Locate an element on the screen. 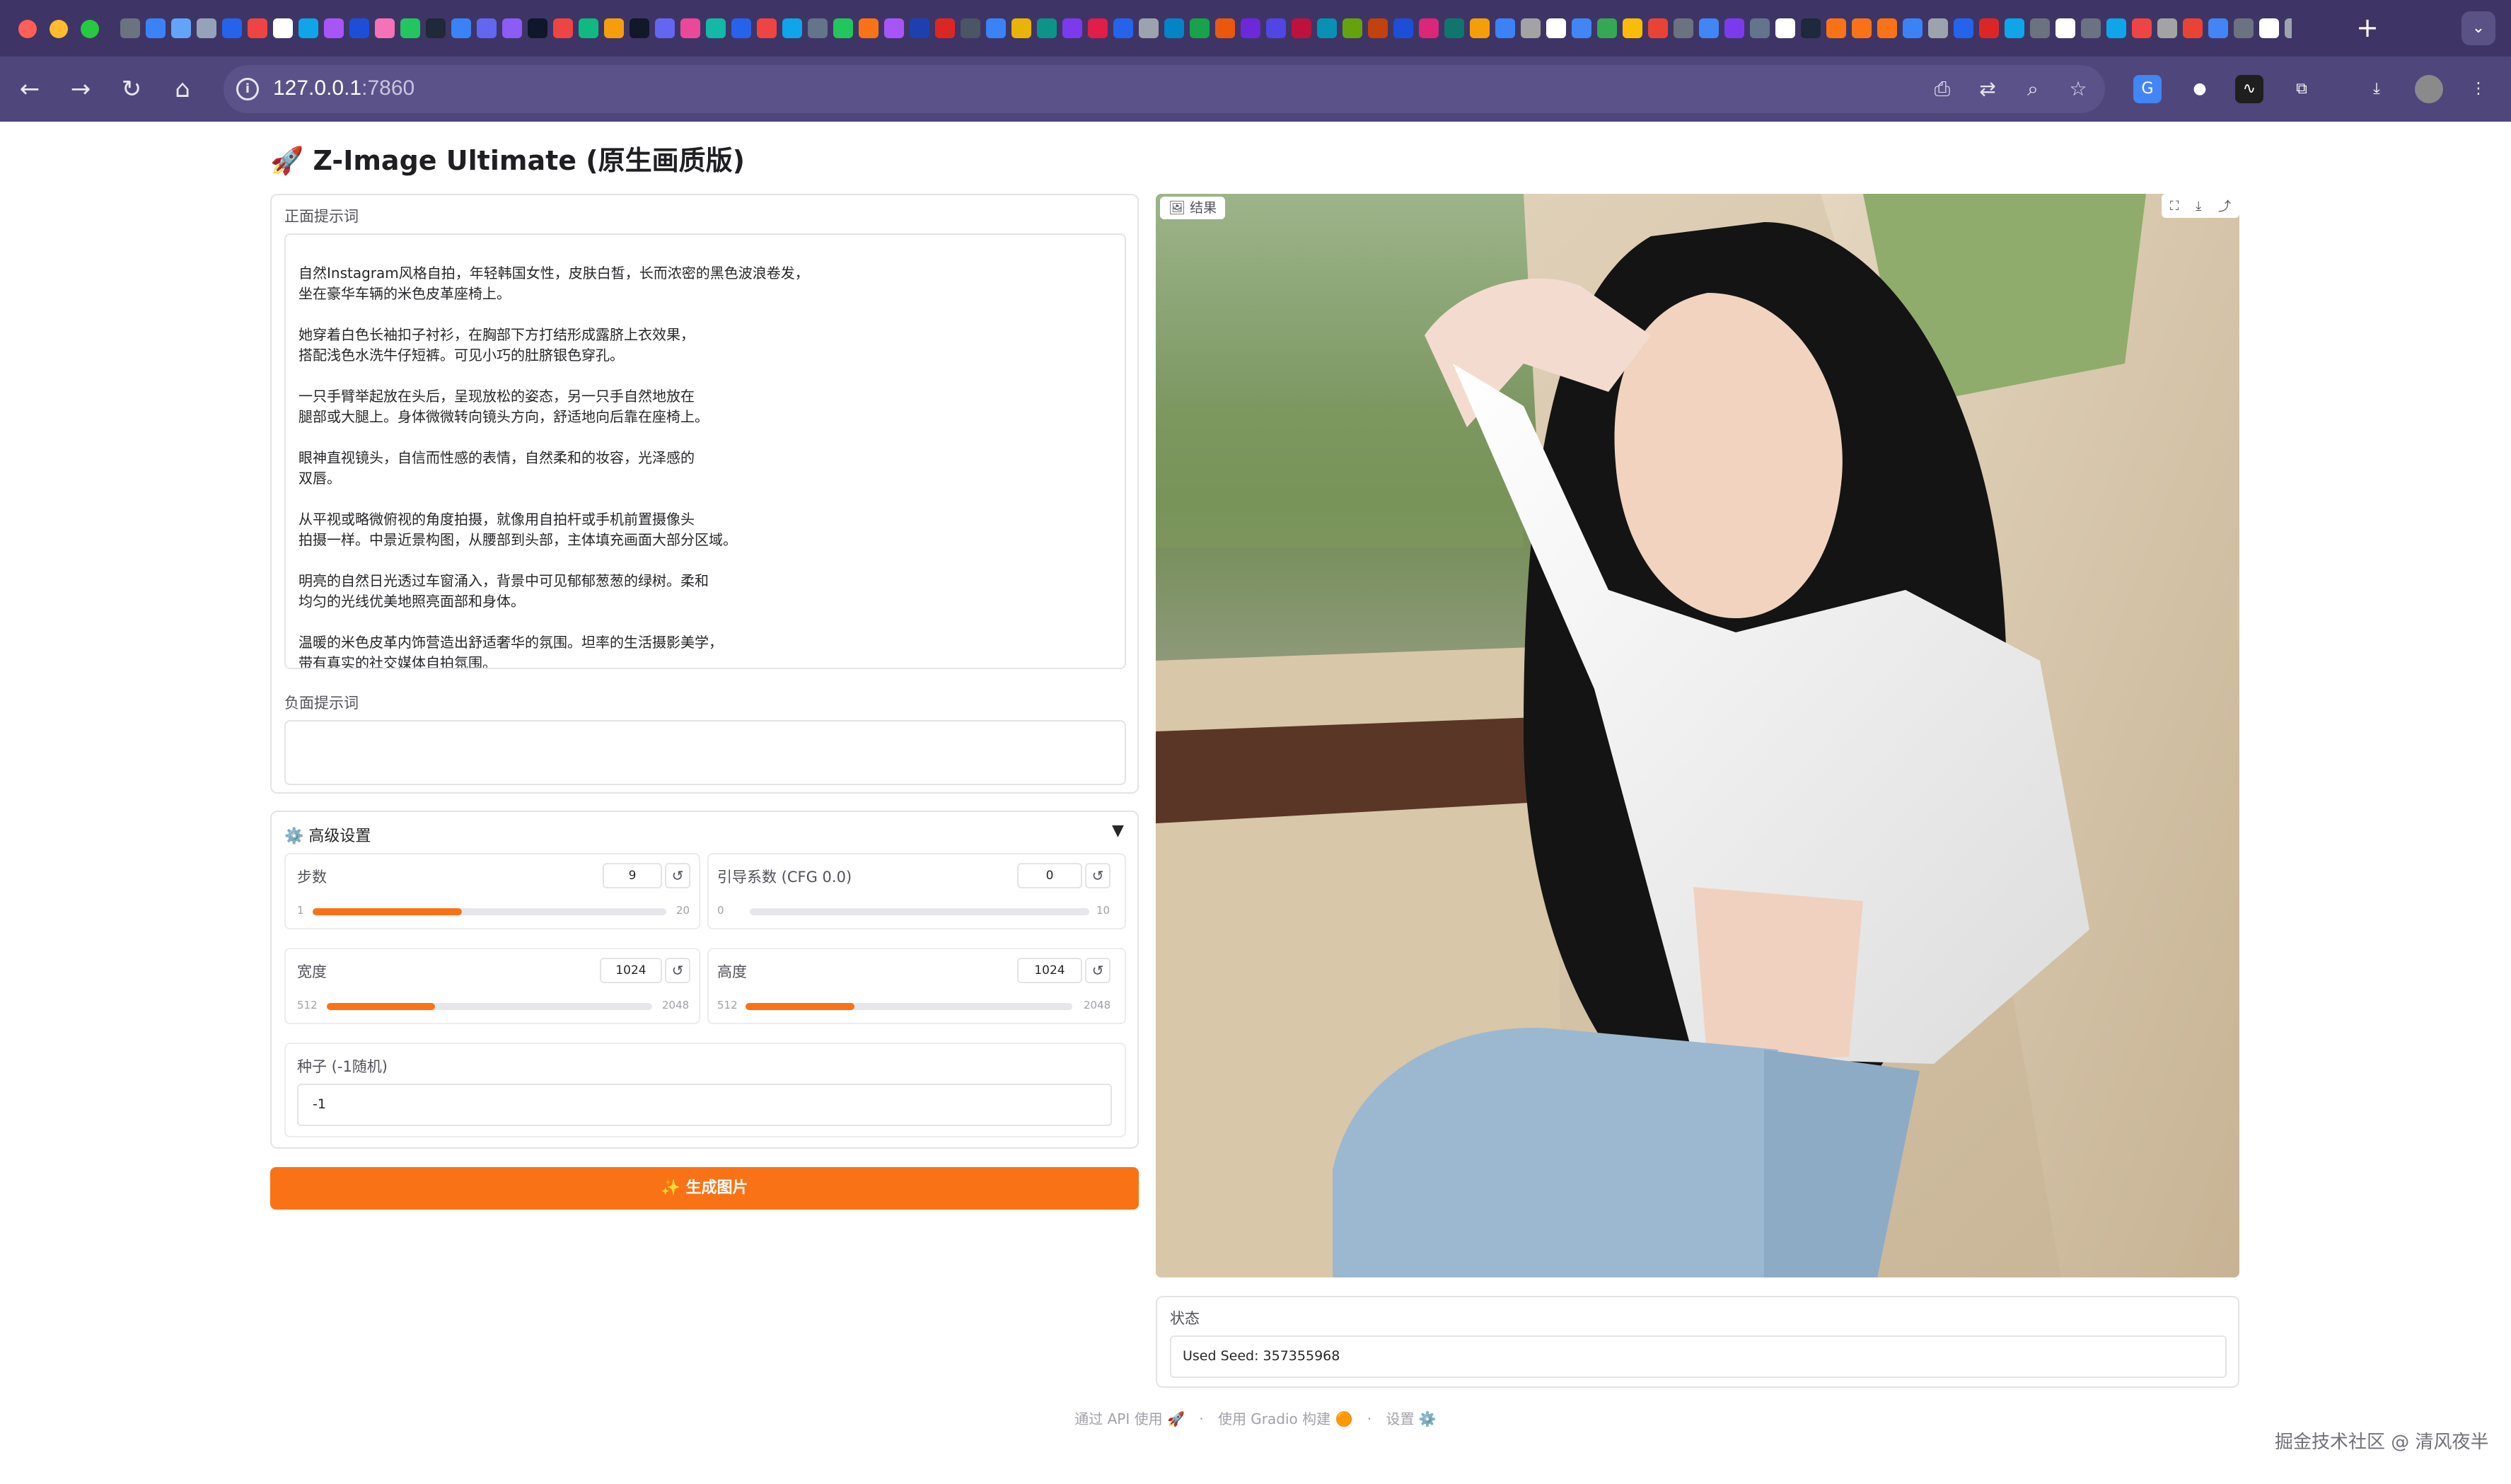 The image size is (2511, 1484). install-app-icon: ⎙ is located at coordinates (1942, 89).